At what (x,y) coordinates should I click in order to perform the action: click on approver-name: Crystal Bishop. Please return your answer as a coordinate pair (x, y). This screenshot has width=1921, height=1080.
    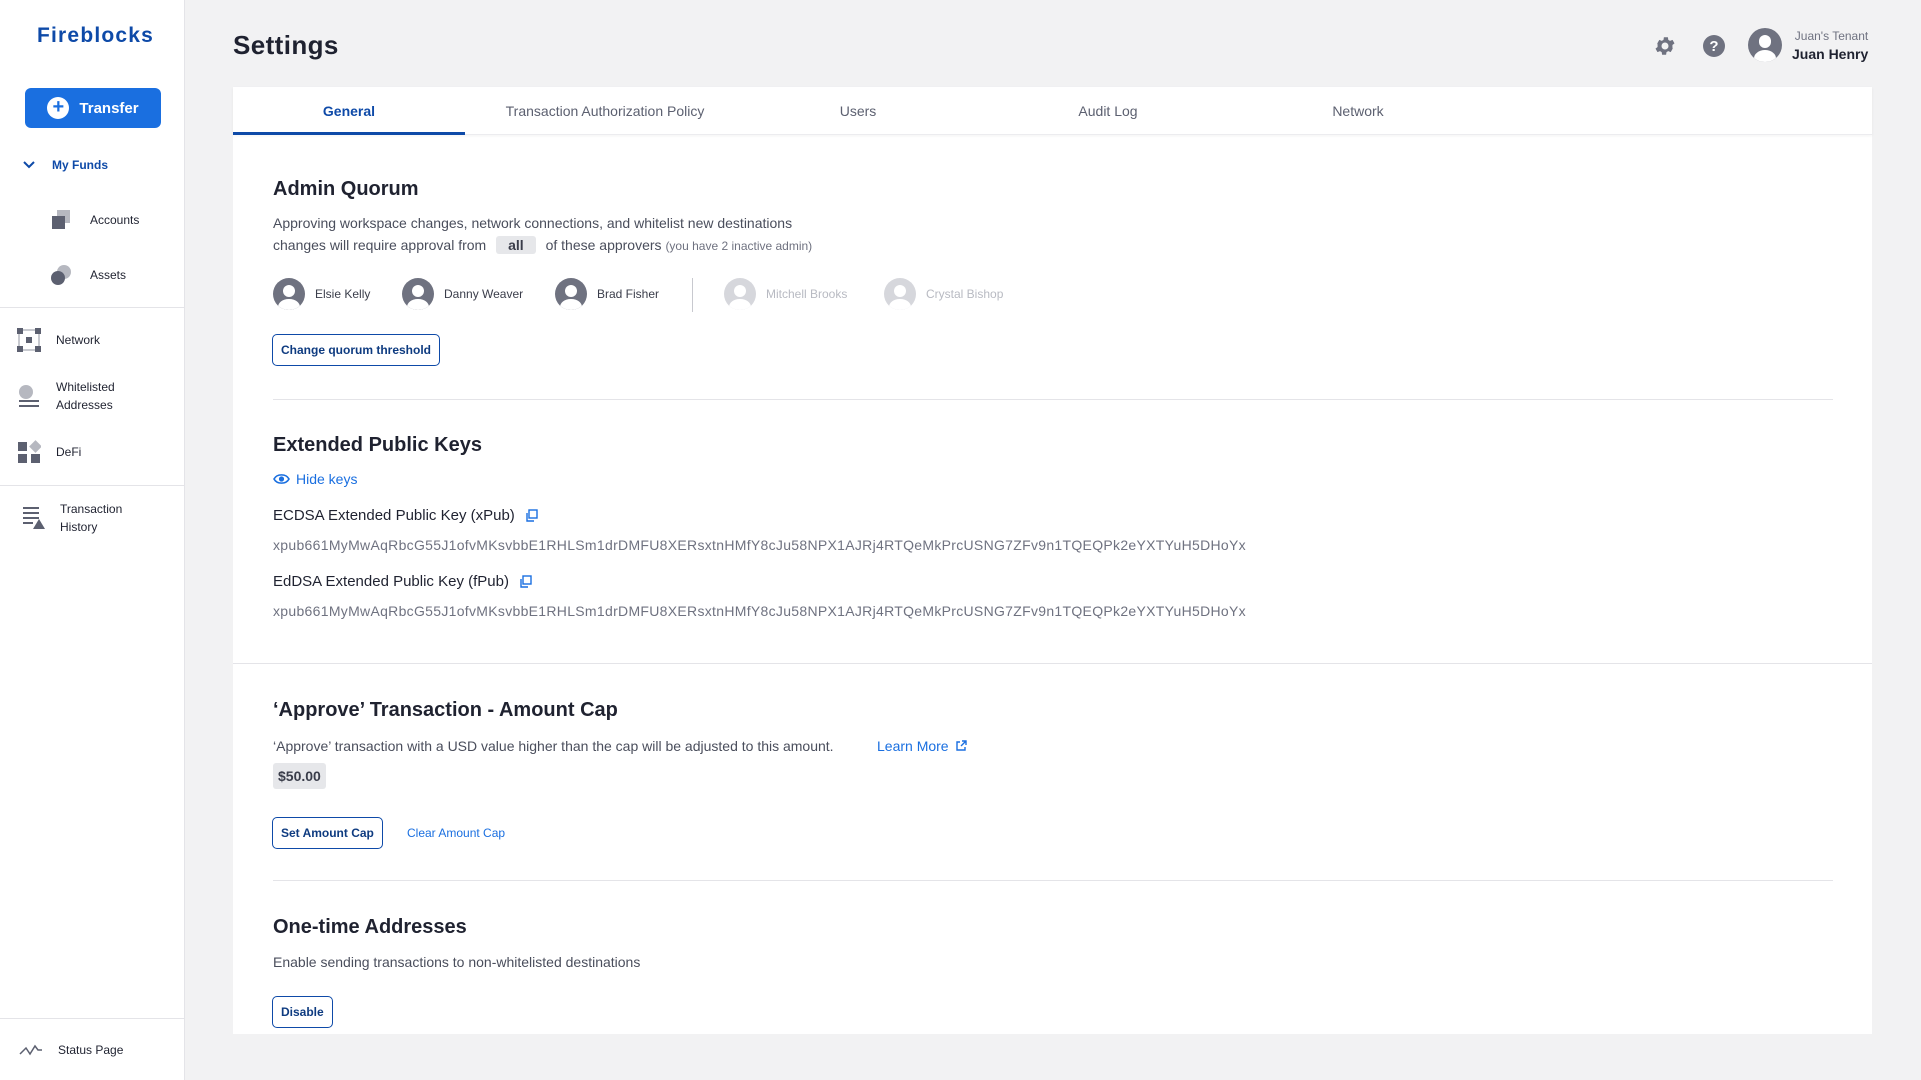
    Looking at the image, I should click on (965, 294).